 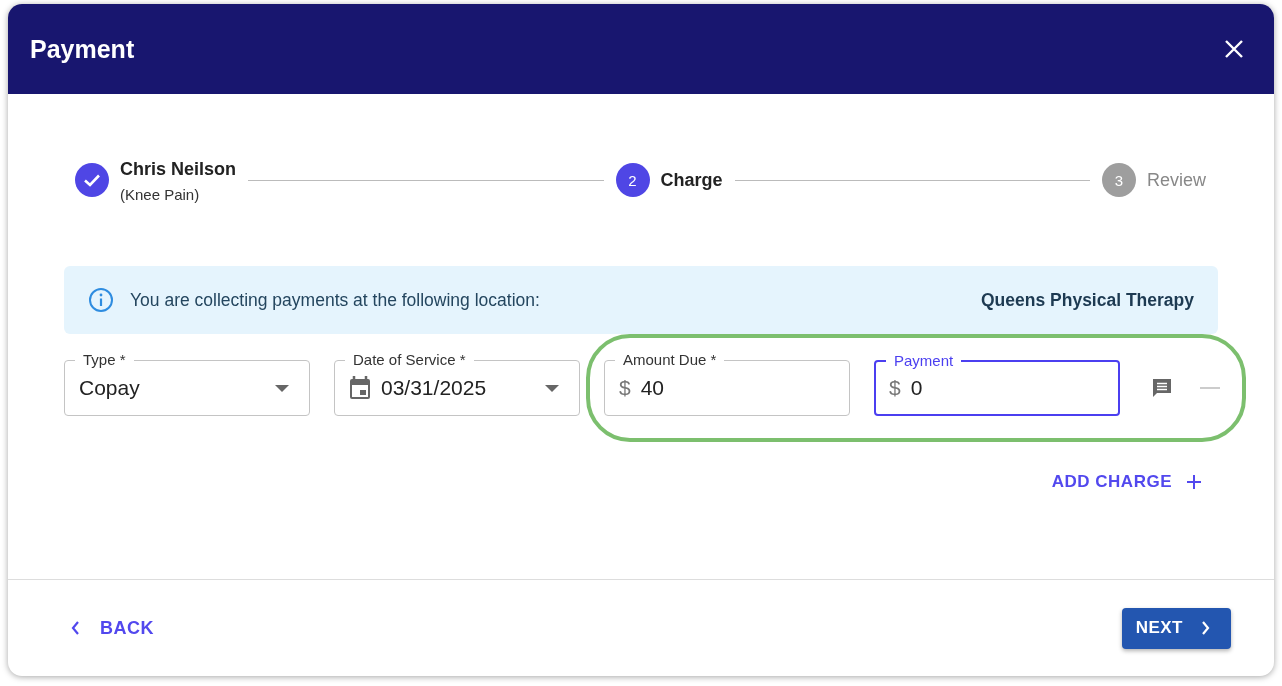 What do you see at coordinates (101, 300) in the screenshot?
I see `info-icon` at bounding box center [101, 300].